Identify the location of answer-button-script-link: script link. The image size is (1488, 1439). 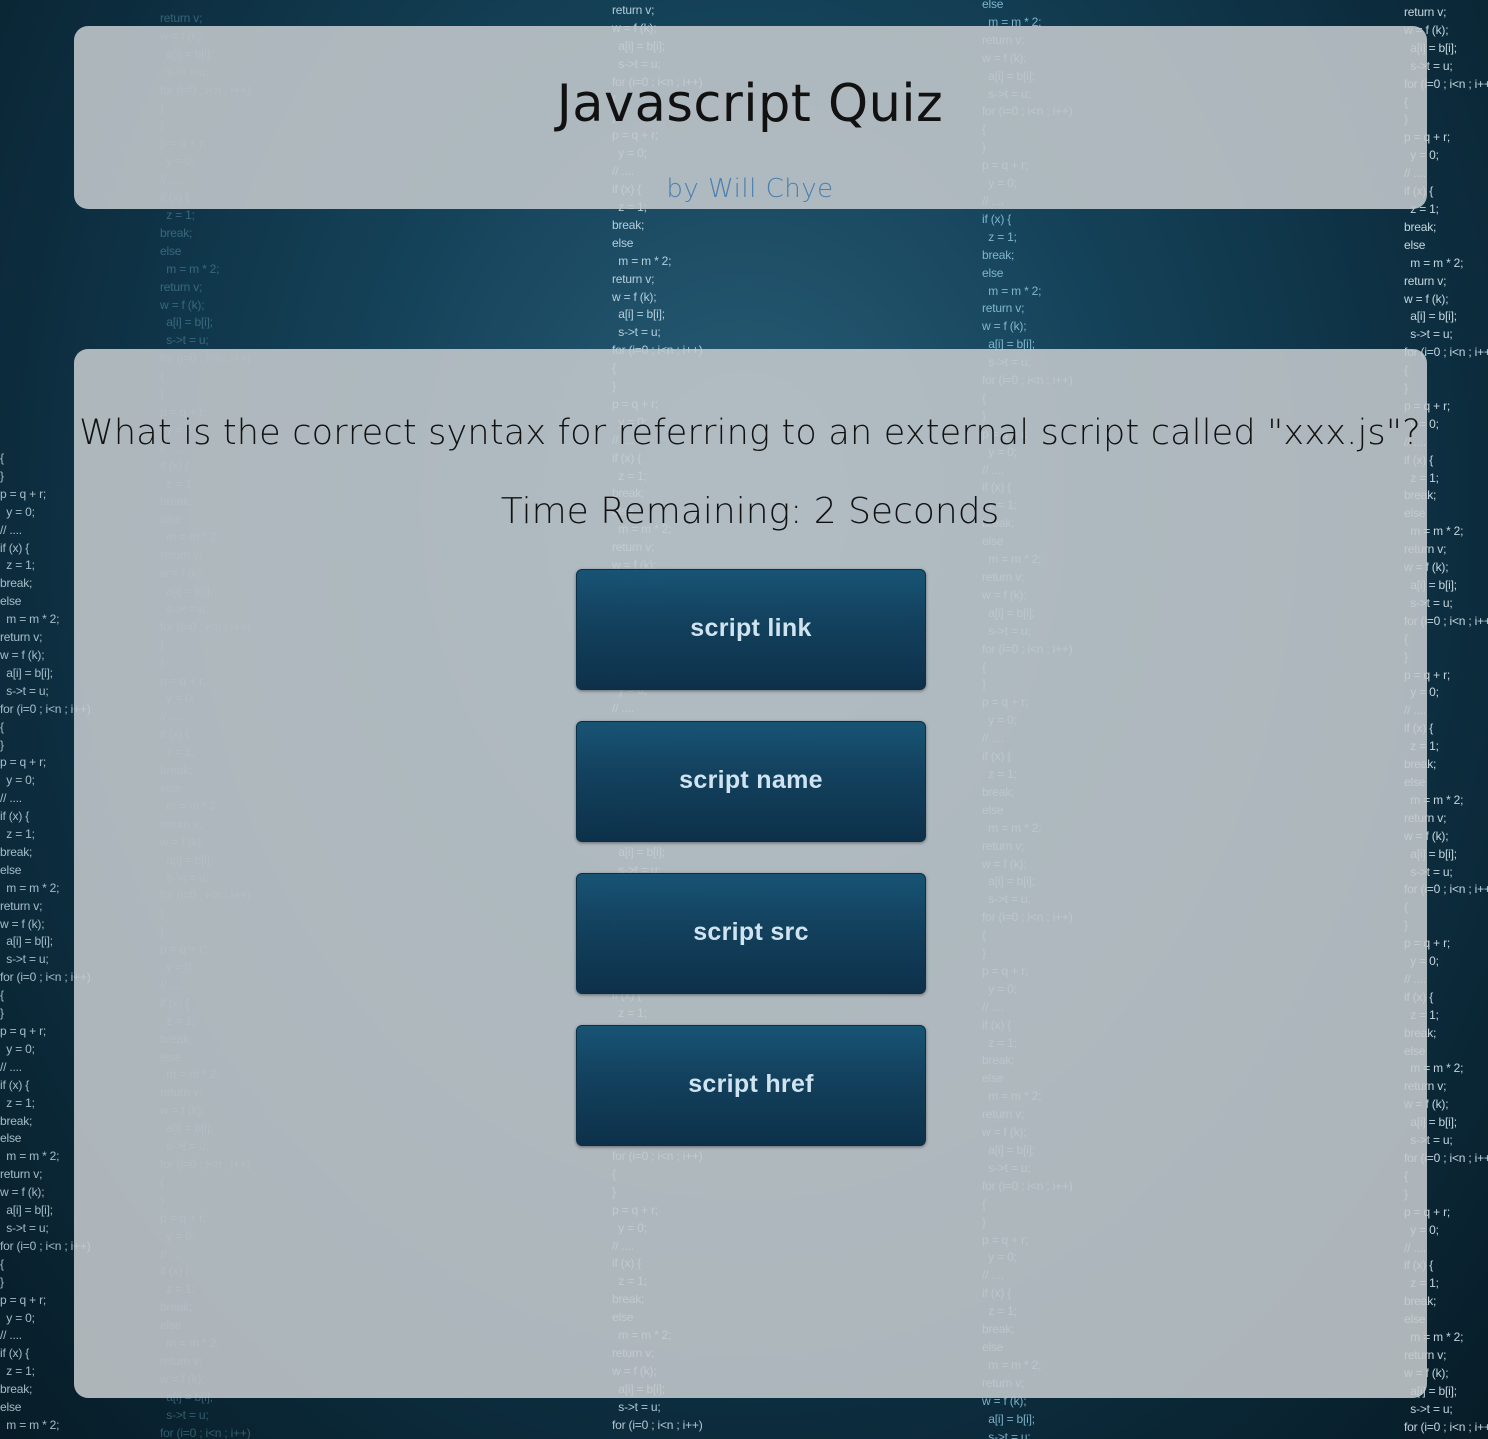
(751, 629).